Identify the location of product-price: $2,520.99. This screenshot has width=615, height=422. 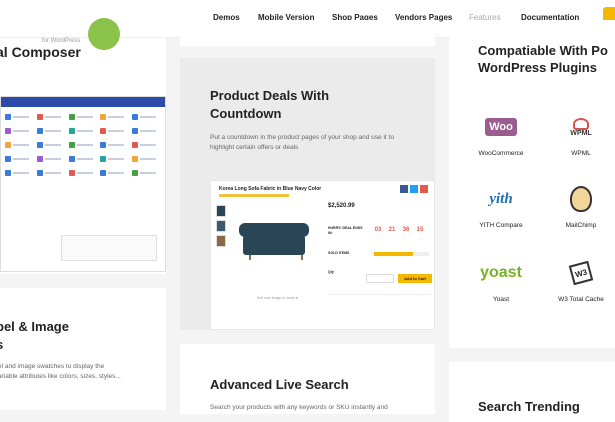
(341, 206).